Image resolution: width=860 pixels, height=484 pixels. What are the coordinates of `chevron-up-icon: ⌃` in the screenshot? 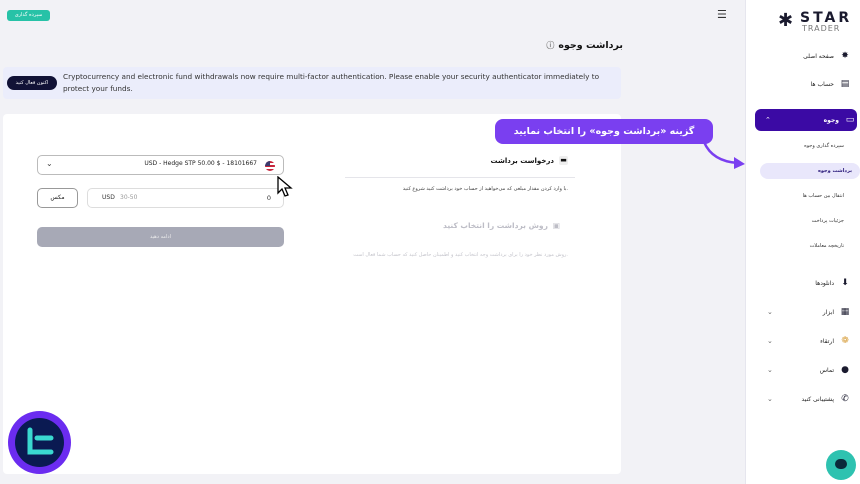 It's located at (768, 120).